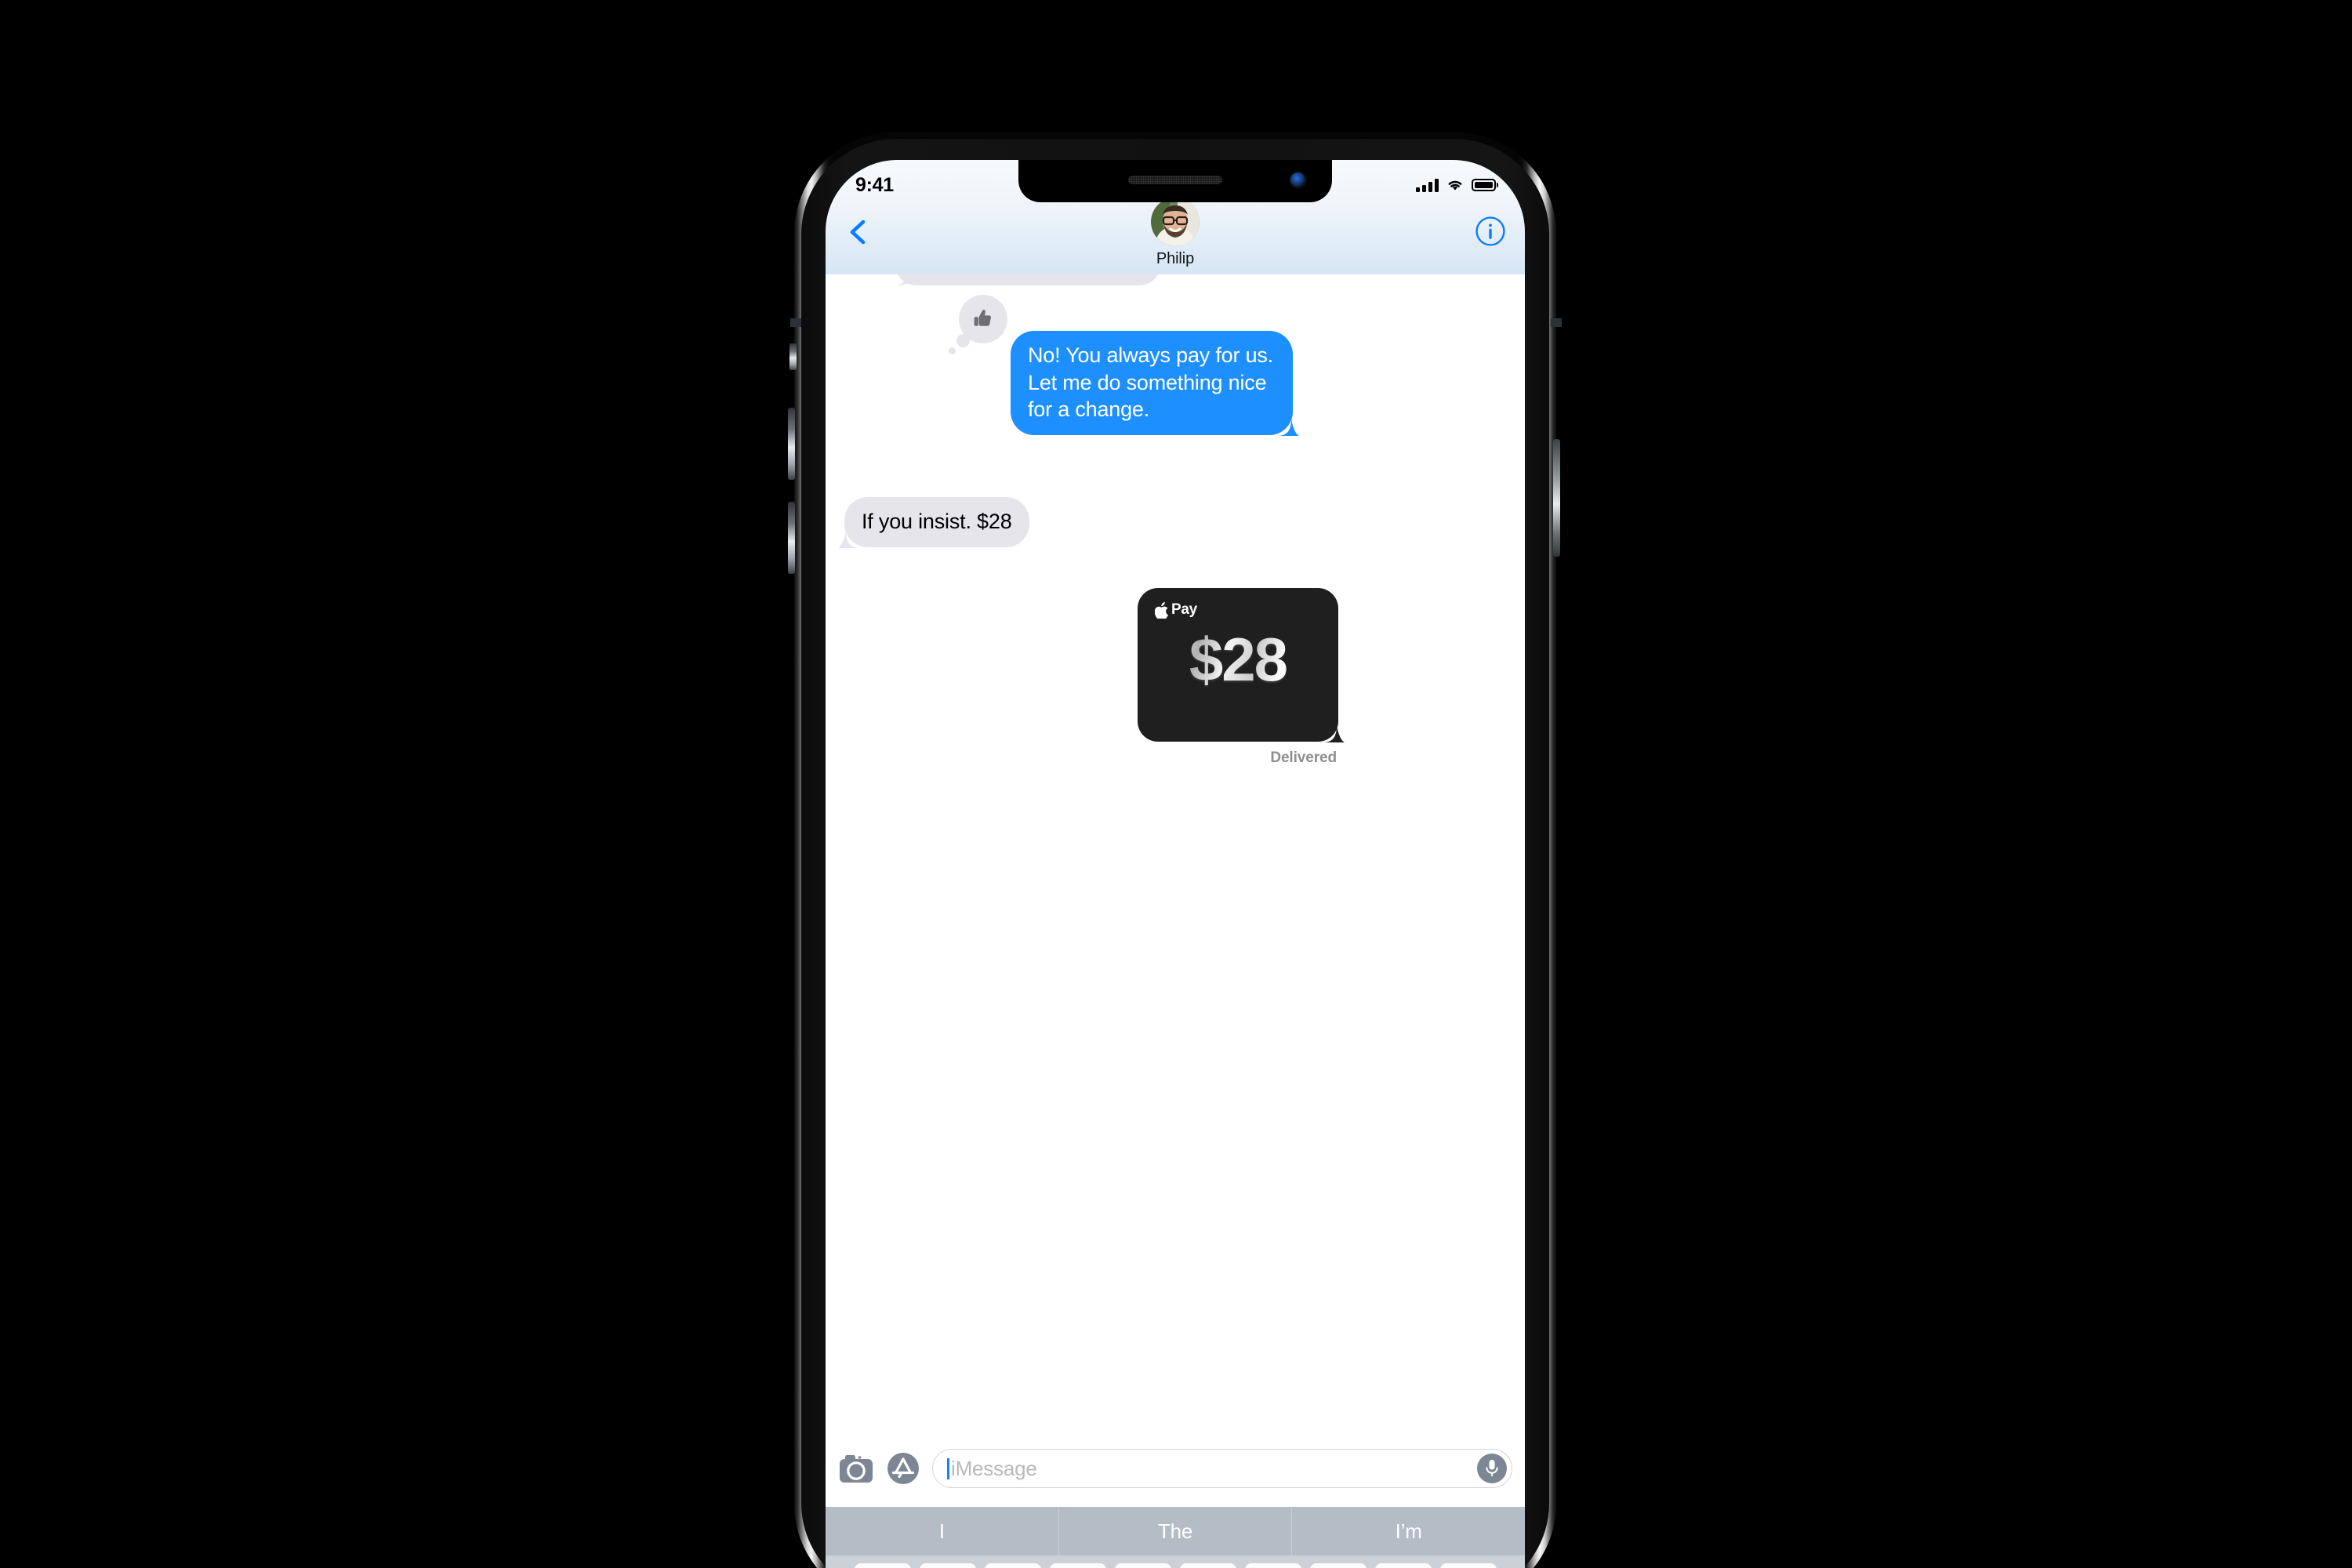  I want to click on apple-pay-bubble: Pay $28, so click(1241, 665).